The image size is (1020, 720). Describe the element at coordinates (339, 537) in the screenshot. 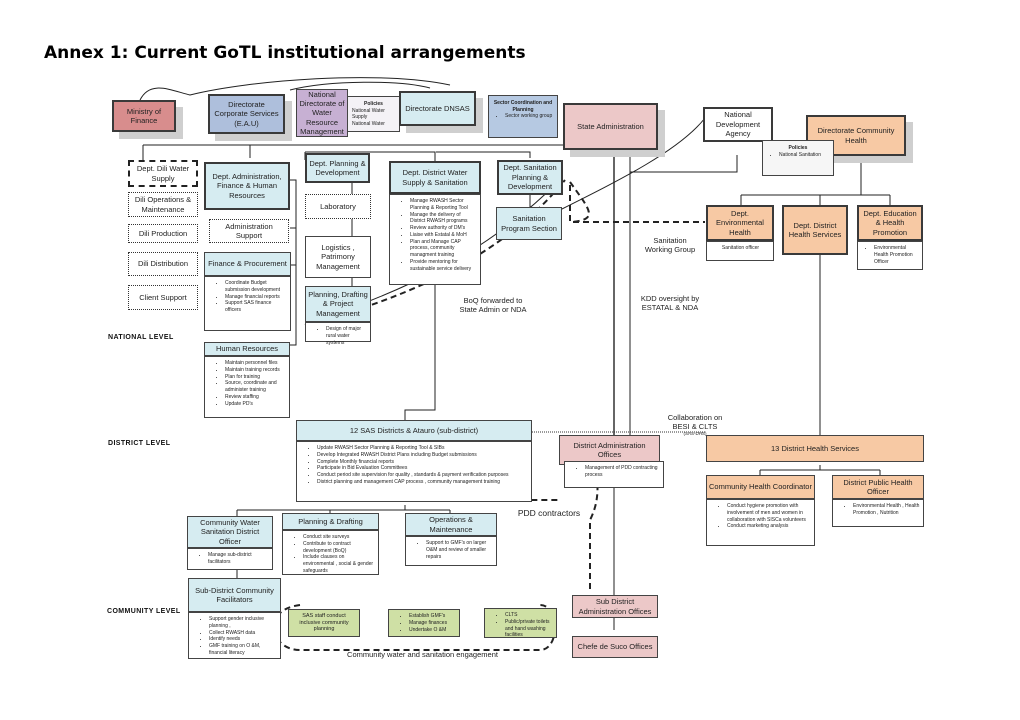

I see `list-item: Conduct site surveys` at that location.